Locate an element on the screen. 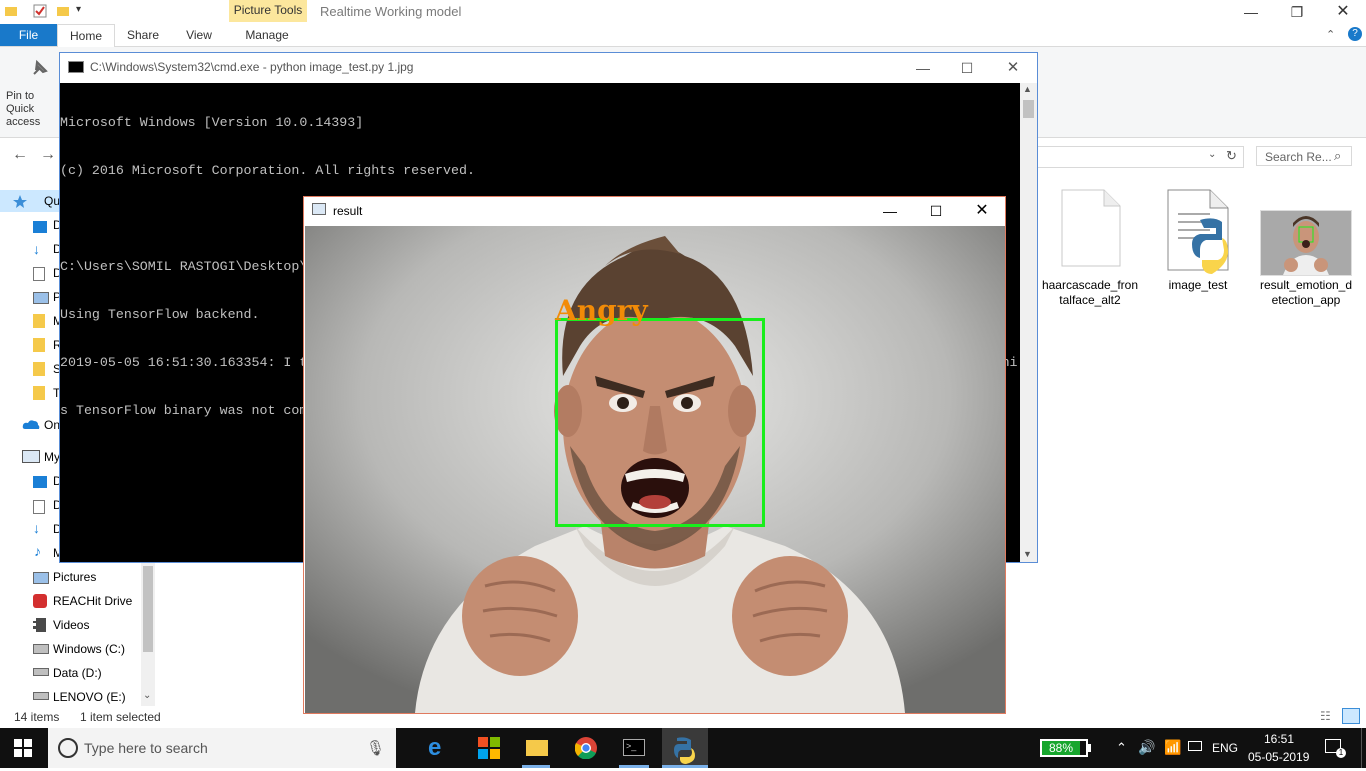 The image size is (1366, 771). show-desktop-button is located at coordinates (1363, 748).